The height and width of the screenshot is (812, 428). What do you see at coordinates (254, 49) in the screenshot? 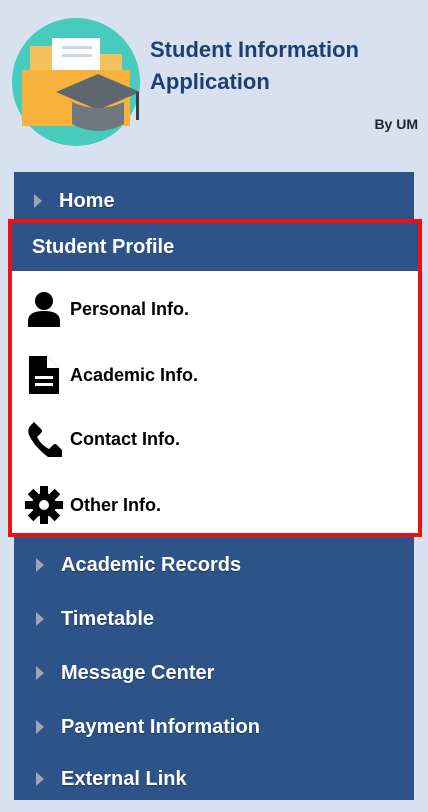
I see `app-title-line-1: Student Information` at bounding box center [254, 49].